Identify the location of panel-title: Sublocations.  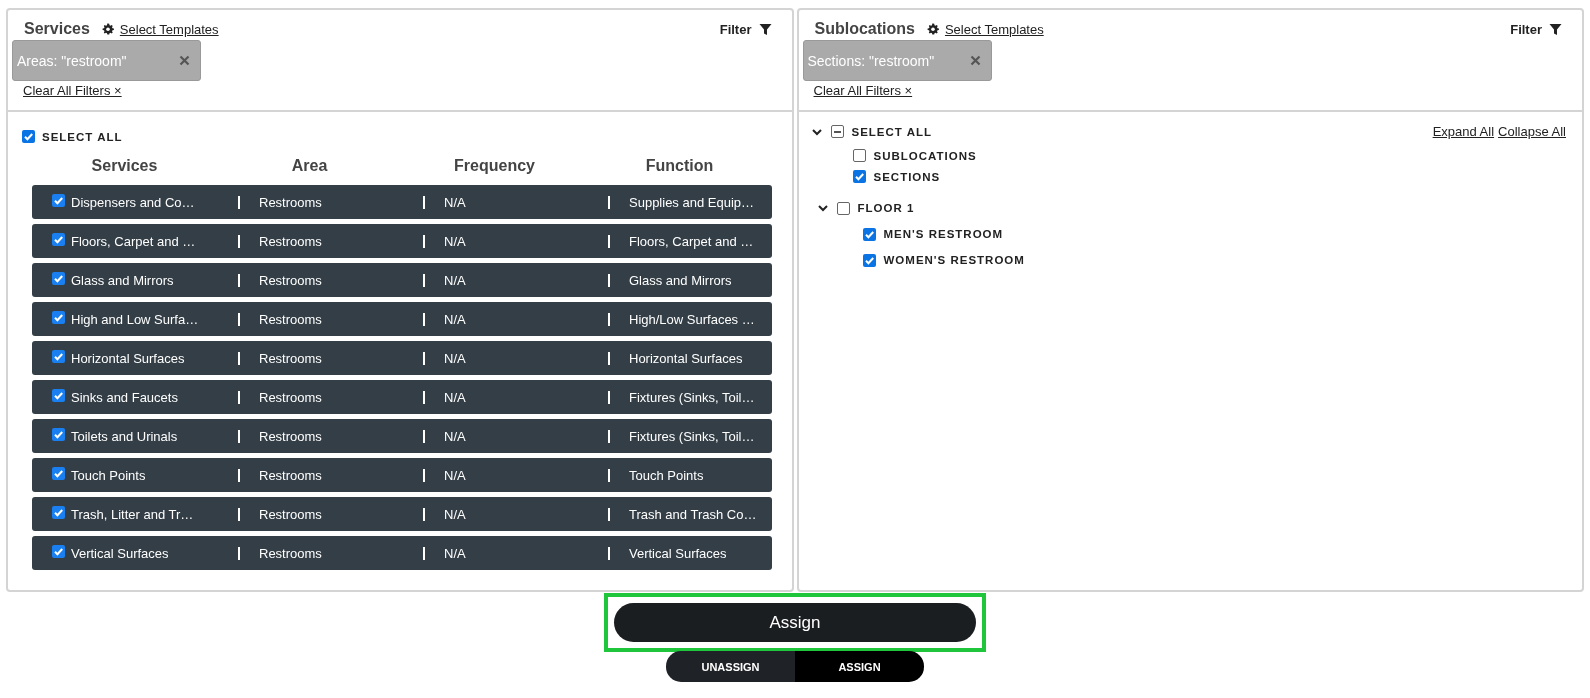
(864, 29).